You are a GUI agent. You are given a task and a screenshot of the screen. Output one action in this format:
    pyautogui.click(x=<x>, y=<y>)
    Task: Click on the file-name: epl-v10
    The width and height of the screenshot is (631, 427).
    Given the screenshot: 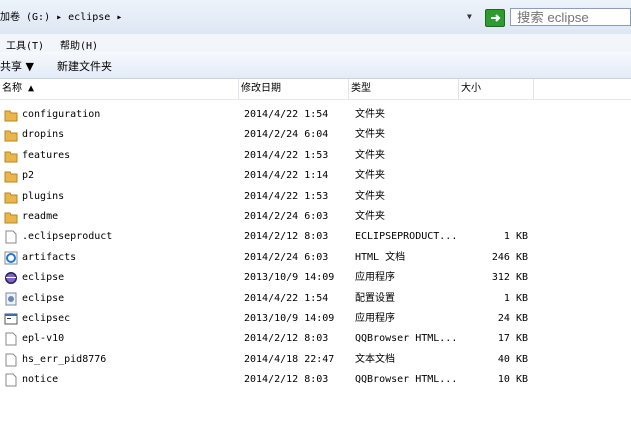 What is the action you would take?
    pyautogui.click(x=43, y=339)
    